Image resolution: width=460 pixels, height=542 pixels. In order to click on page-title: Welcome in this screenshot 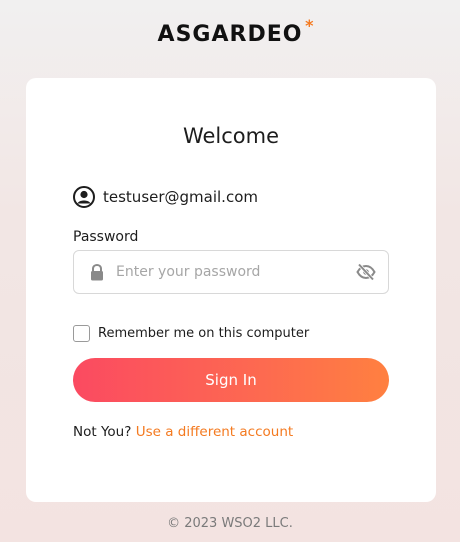, I will do `click(231, 136)`.